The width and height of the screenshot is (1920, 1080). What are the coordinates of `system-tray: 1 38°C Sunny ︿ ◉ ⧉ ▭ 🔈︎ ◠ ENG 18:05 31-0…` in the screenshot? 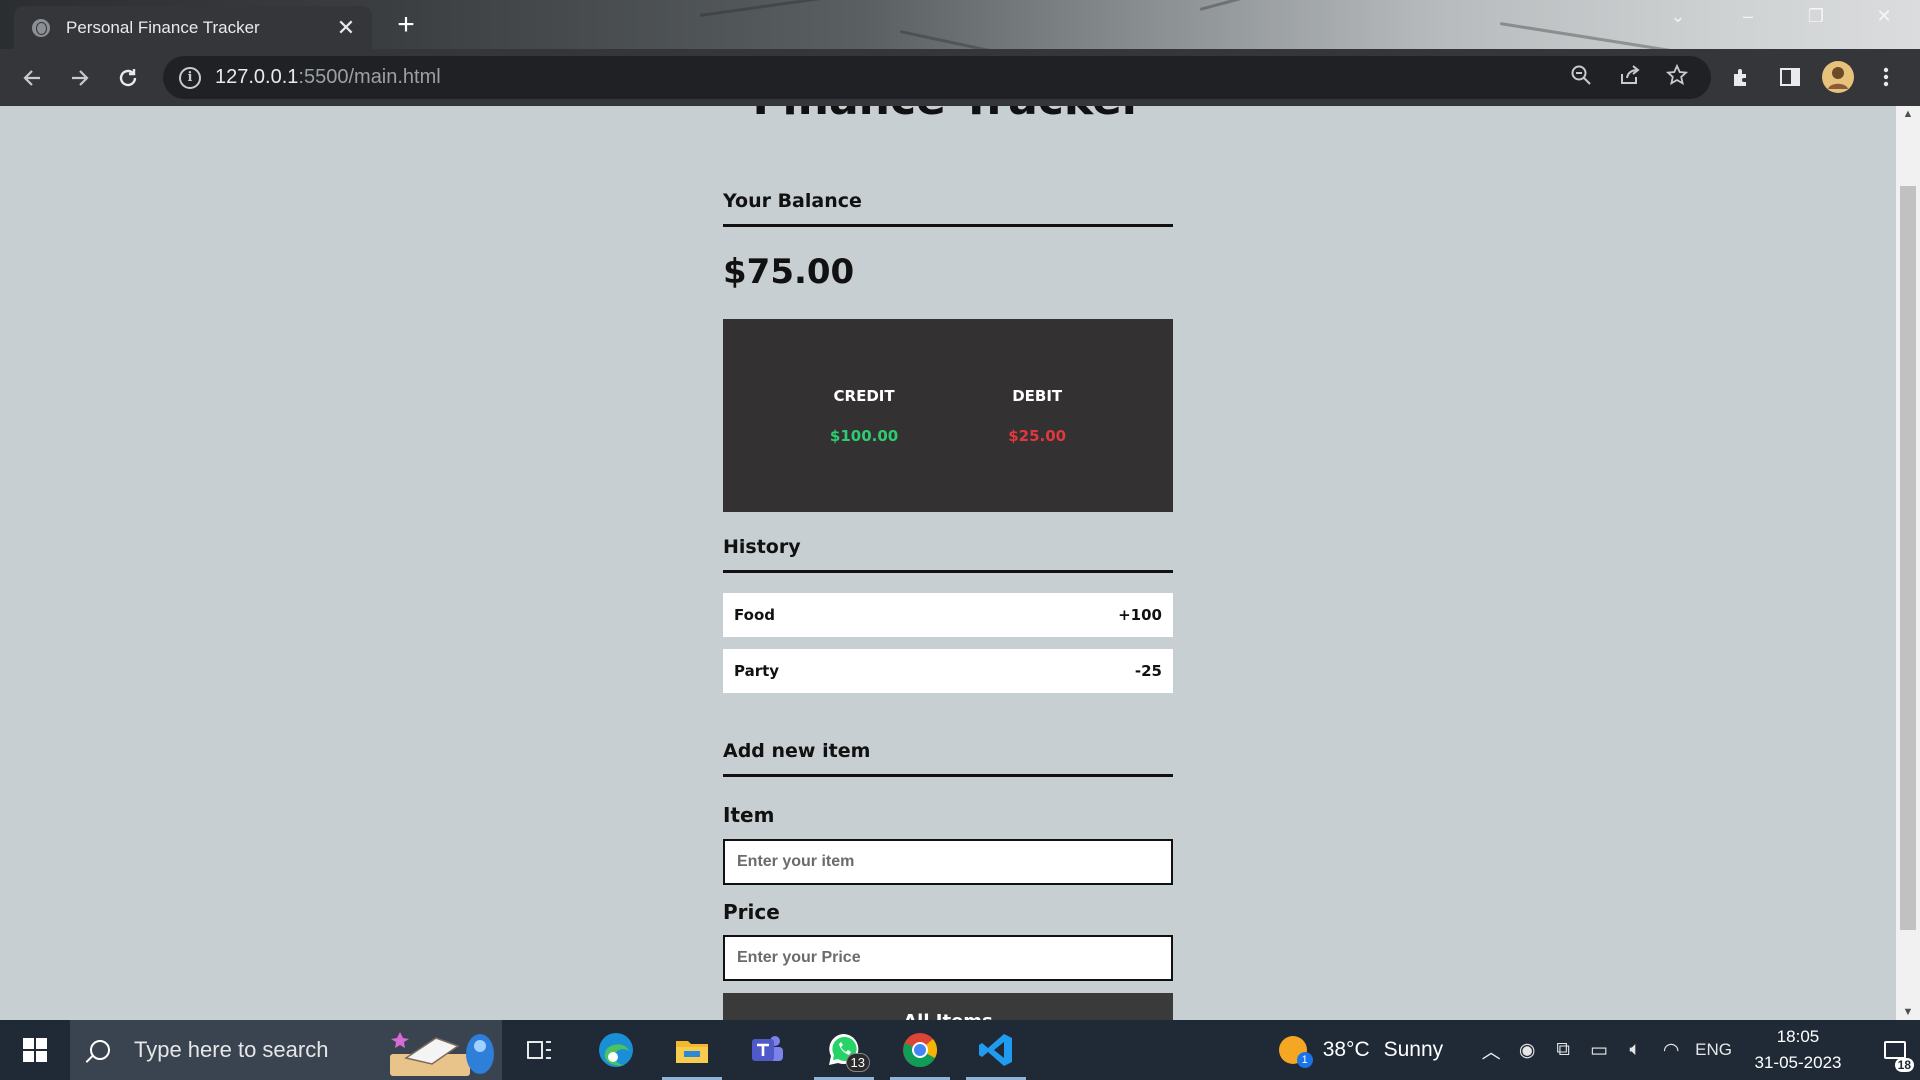 It's located at (1599, 1050).